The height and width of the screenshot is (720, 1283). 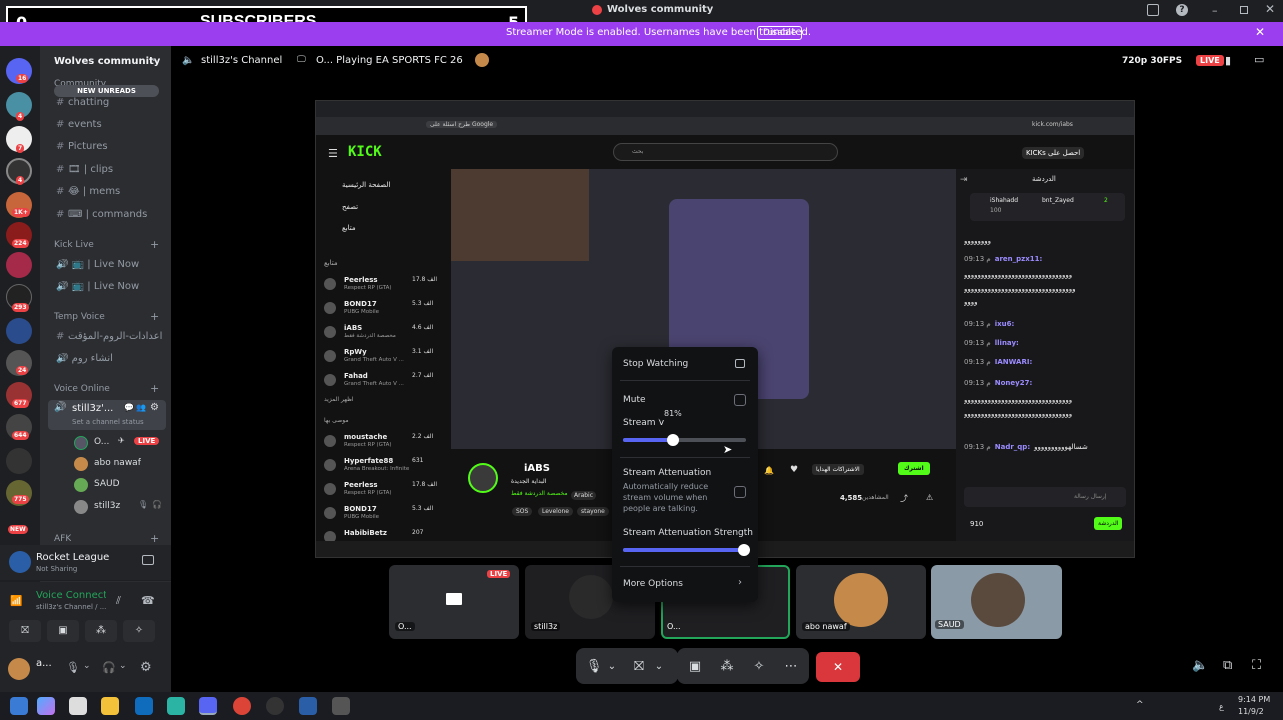 I want to click on chat-username: Noney27:, so click(x=1014, y=383).